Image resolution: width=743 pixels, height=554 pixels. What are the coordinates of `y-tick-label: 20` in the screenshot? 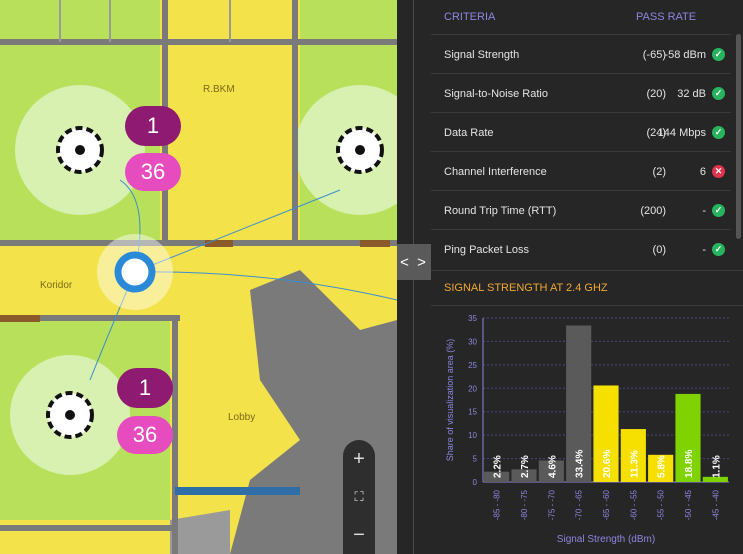 It's located at (472, 388).